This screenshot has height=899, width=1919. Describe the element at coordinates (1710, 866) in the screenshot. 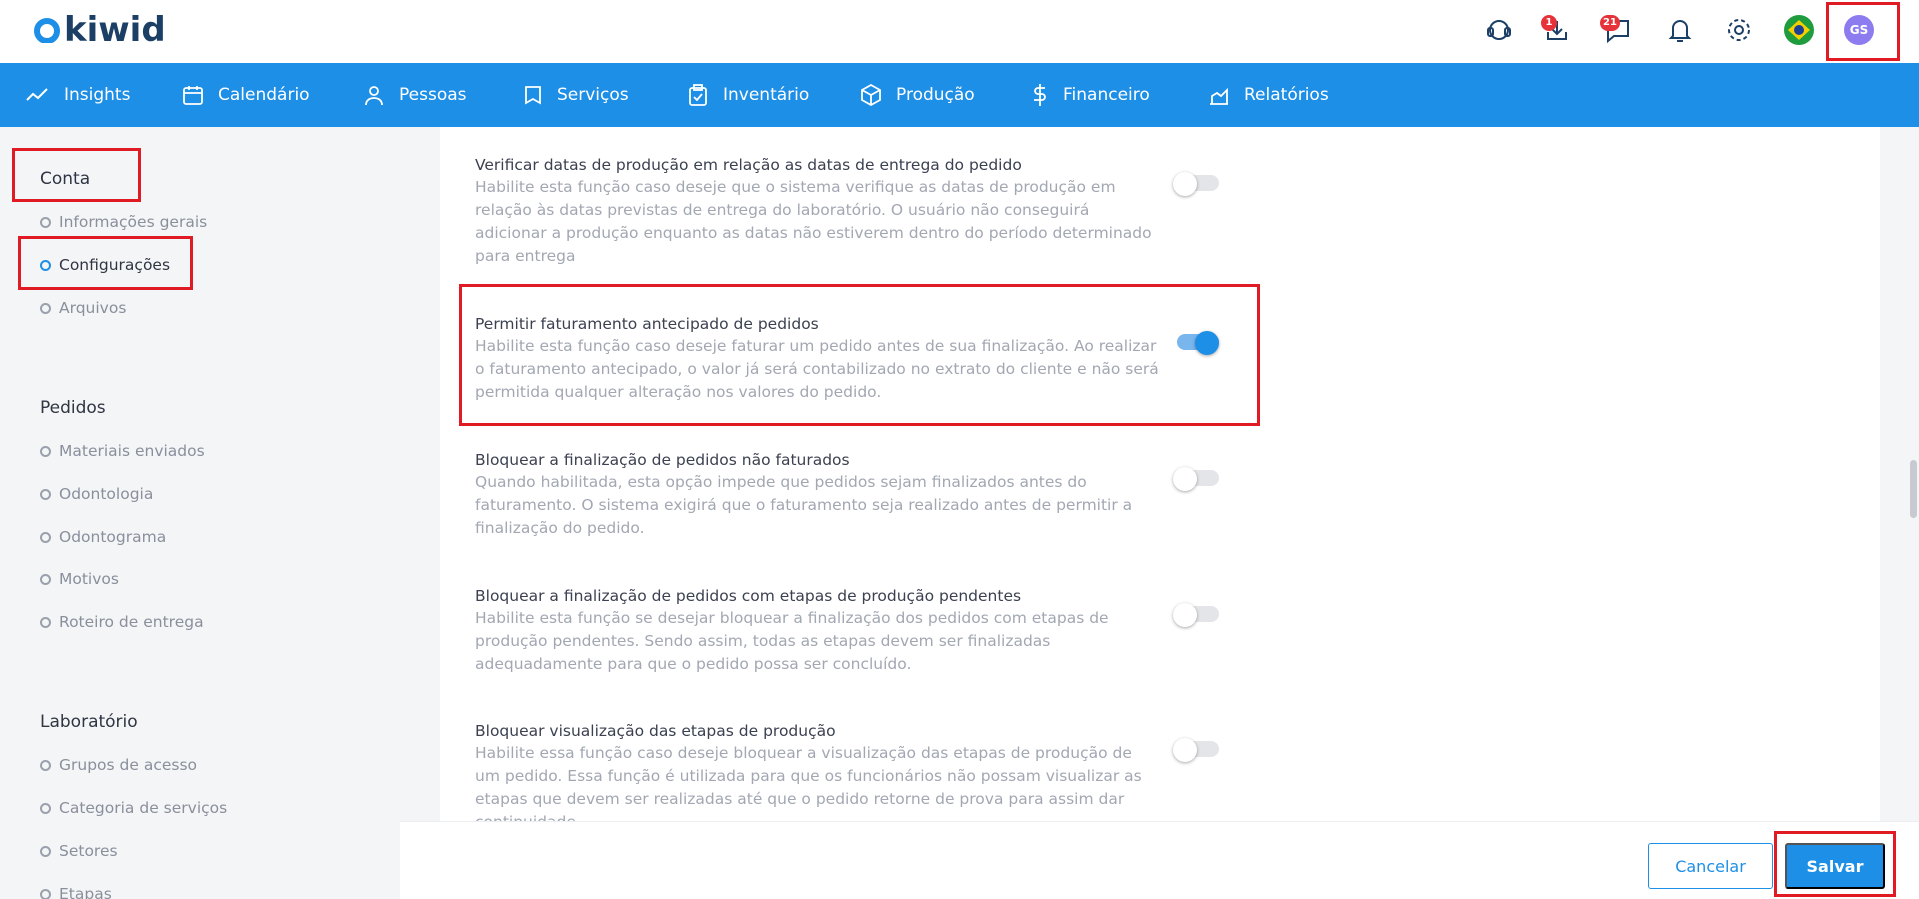

I see `cancel-button: Cancelar` at that location.